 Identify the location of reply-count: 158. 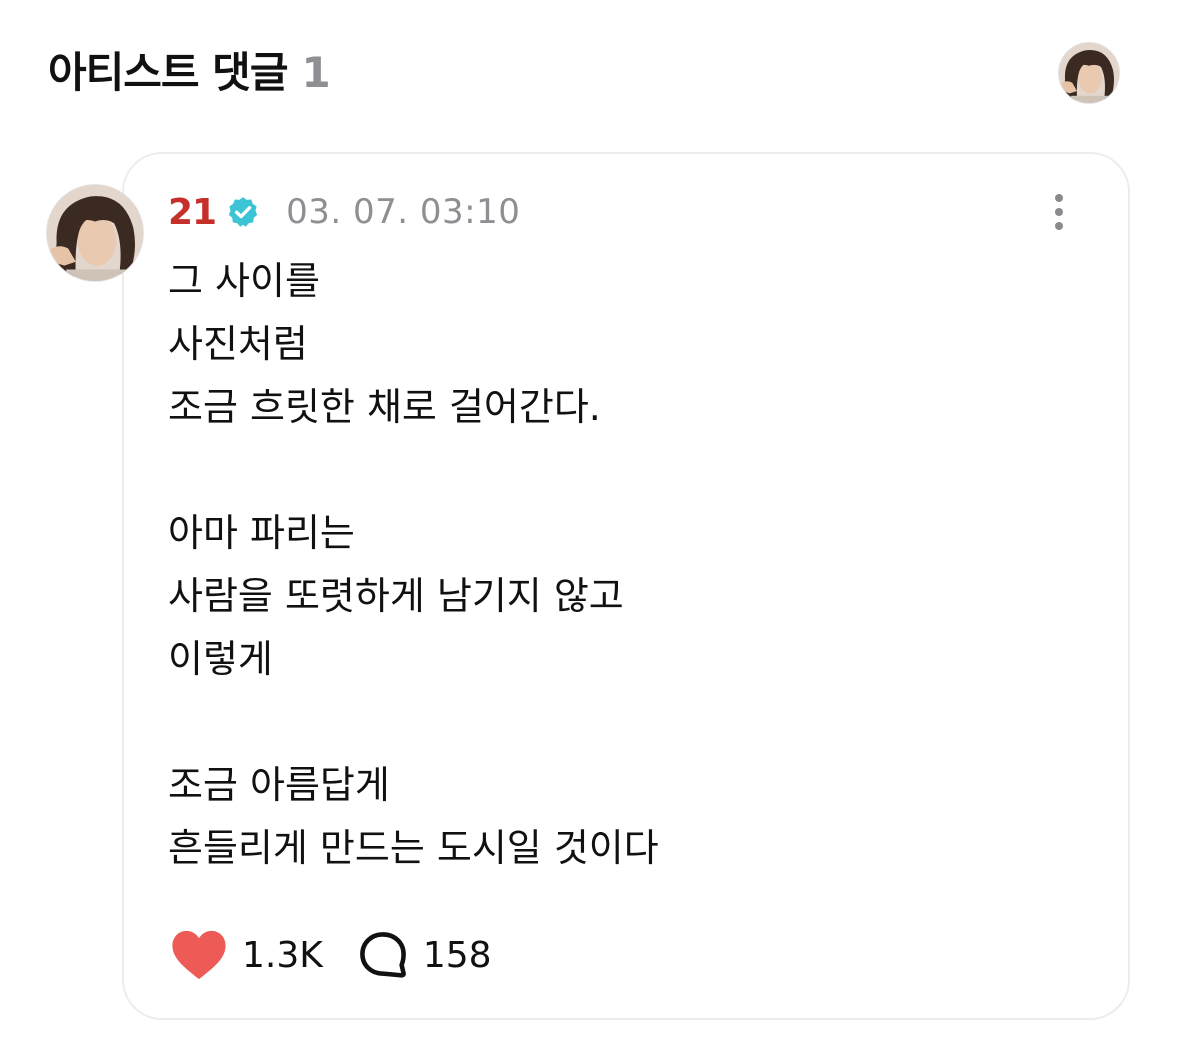
(457, 955).